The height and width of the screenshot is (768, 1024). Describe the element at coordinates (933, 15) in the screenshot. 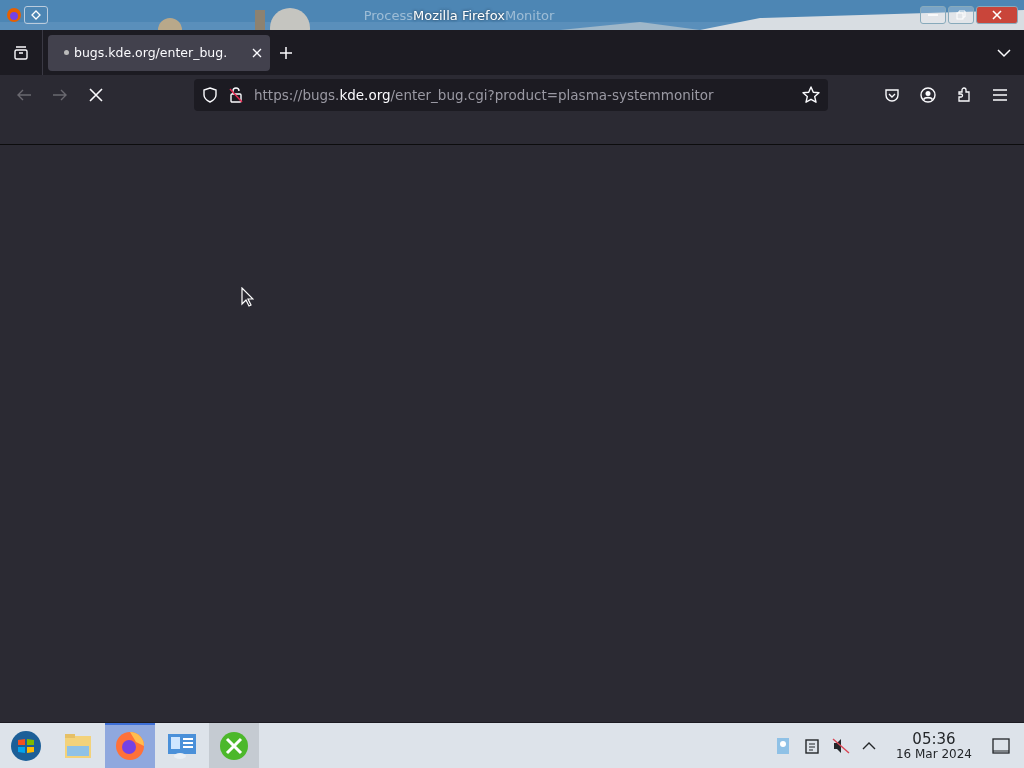

I see `minimize-icon` at that location.